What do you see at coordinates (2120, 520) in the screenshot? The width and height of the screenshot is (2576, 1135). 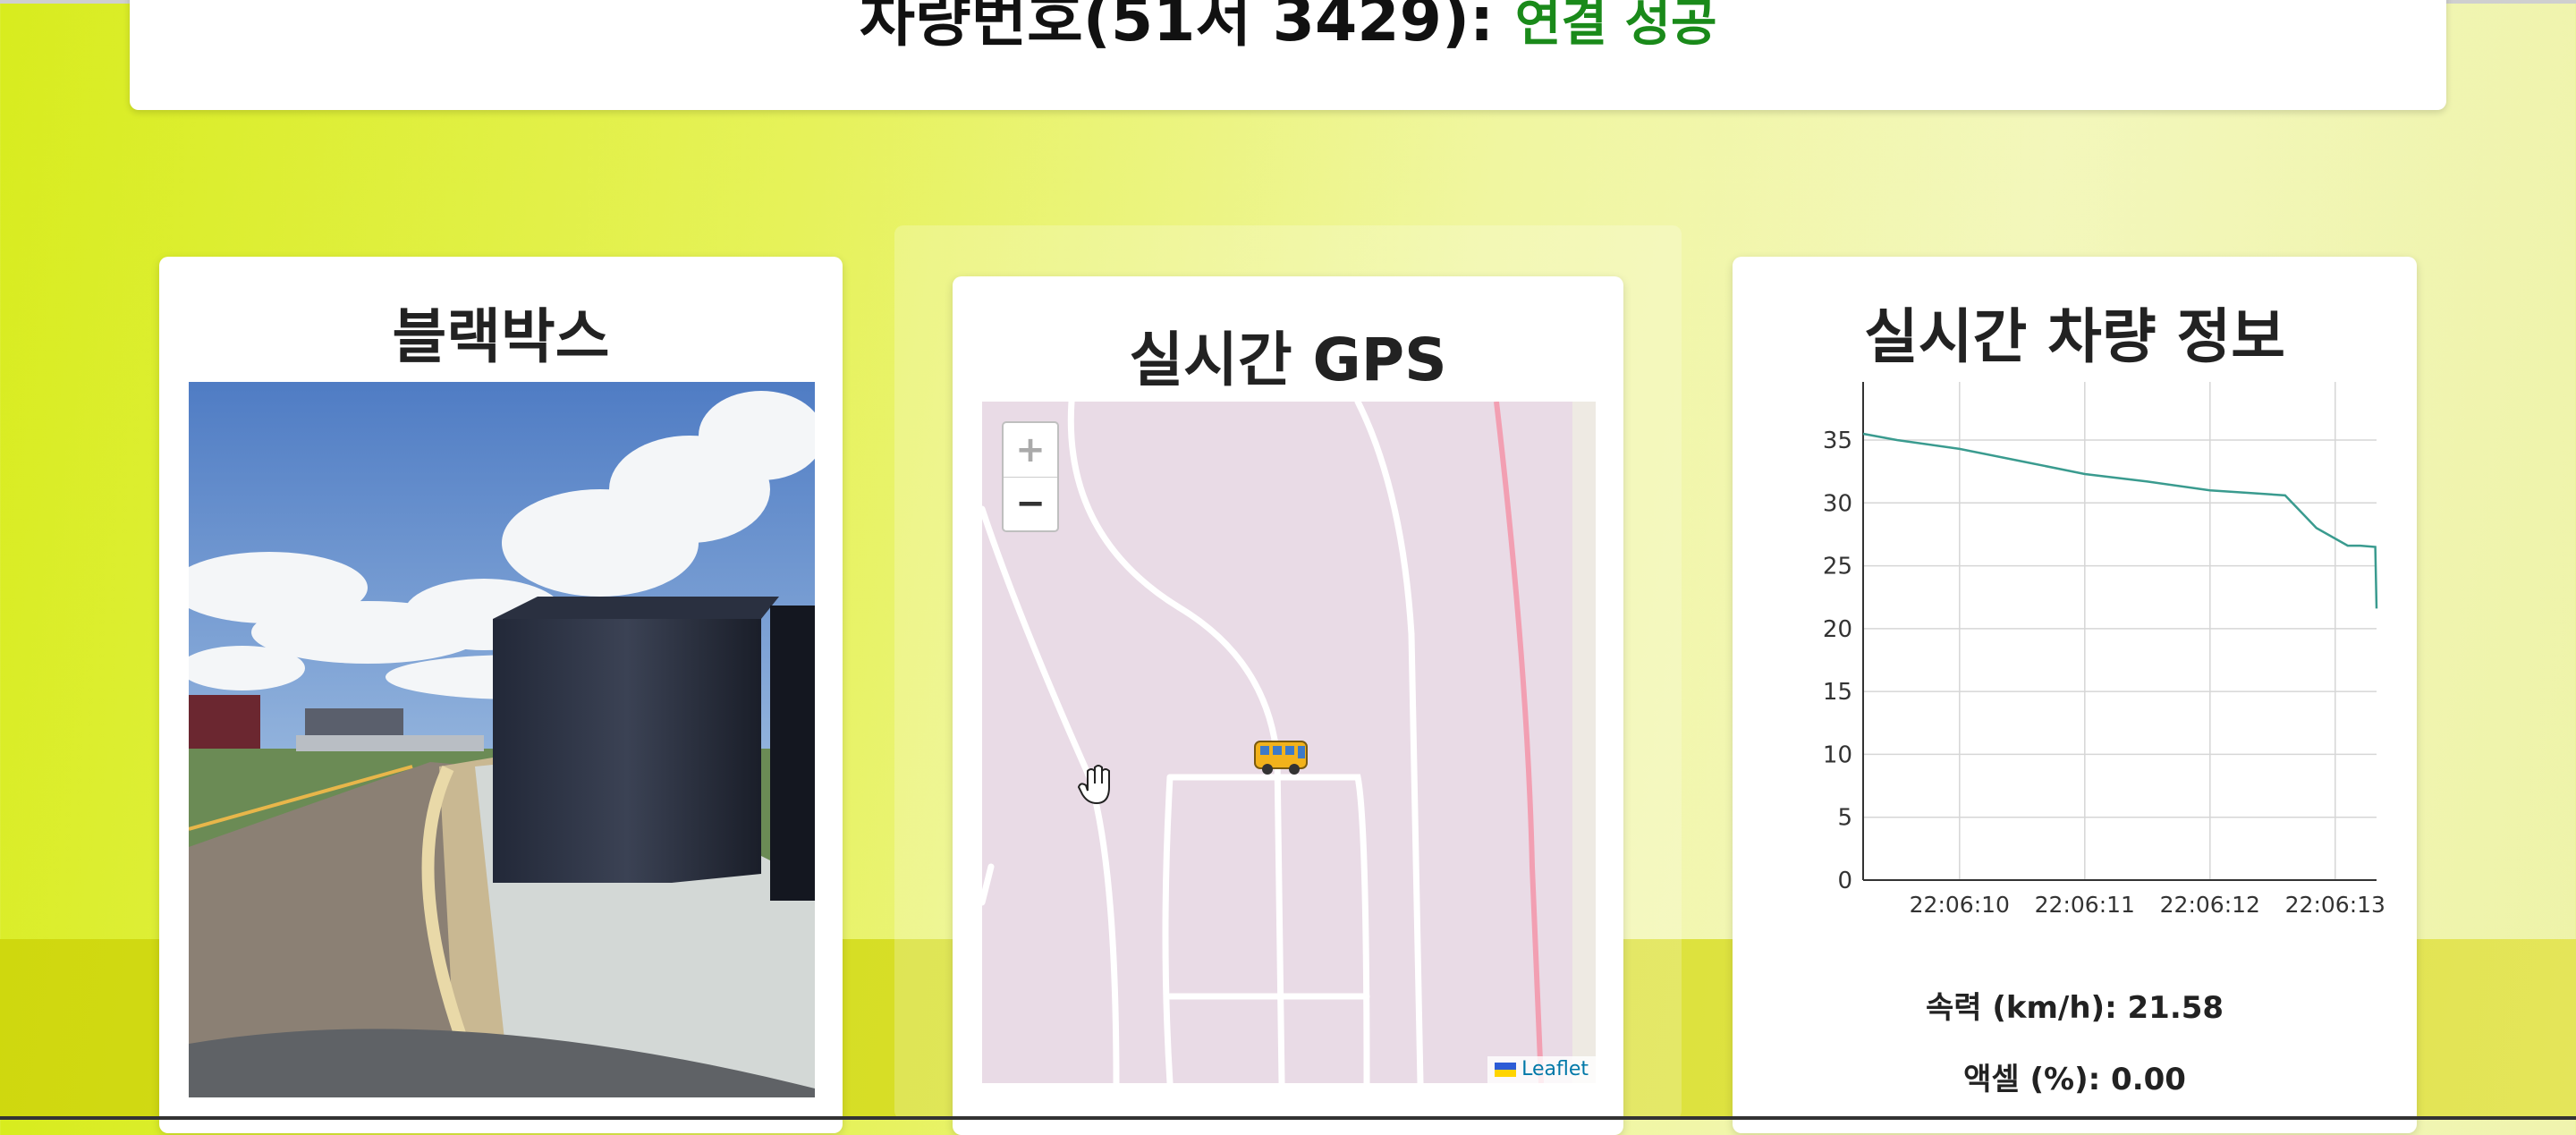 I see `speed-series-line` at bounding box center [2120, 520].